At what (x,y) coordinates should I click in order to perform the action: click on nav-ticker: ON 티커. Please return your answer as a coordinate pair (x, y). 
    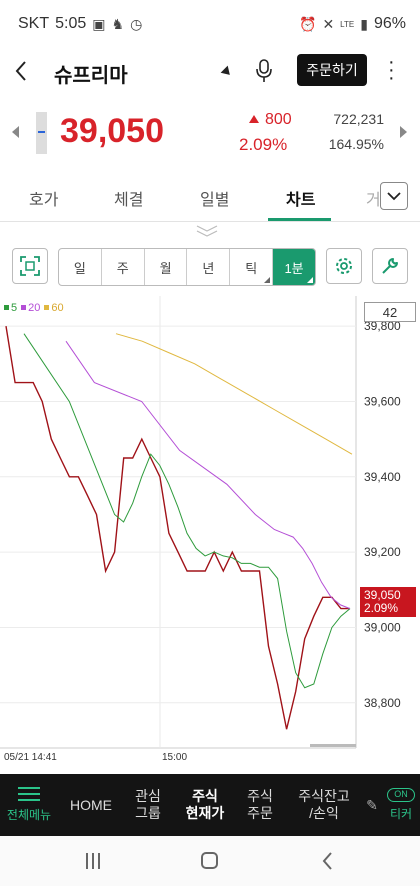
    Looking at the image, I should click on (401, 805).